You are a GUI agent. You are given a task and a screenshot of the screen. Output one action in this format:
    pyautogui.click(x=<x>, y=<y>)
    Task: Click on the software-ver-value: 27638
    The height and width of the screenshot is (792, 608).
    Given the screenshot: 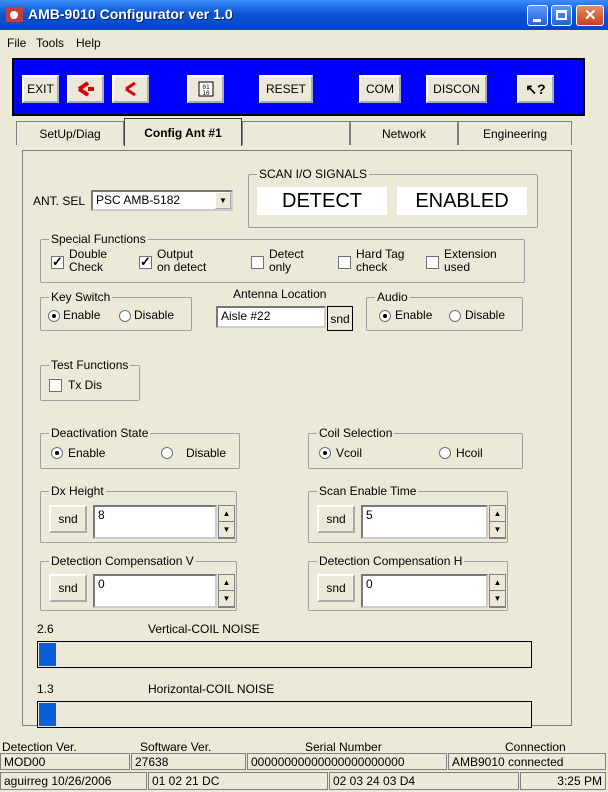 What is the action you would take?
    pyautogui.click(x=188, y=761)
    